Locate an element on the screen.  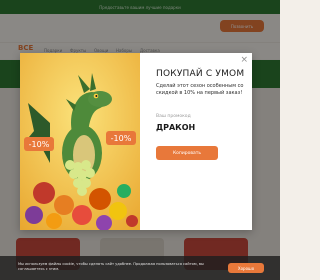
copy-promo-button: Копировать is located at coordinates (187, 153).